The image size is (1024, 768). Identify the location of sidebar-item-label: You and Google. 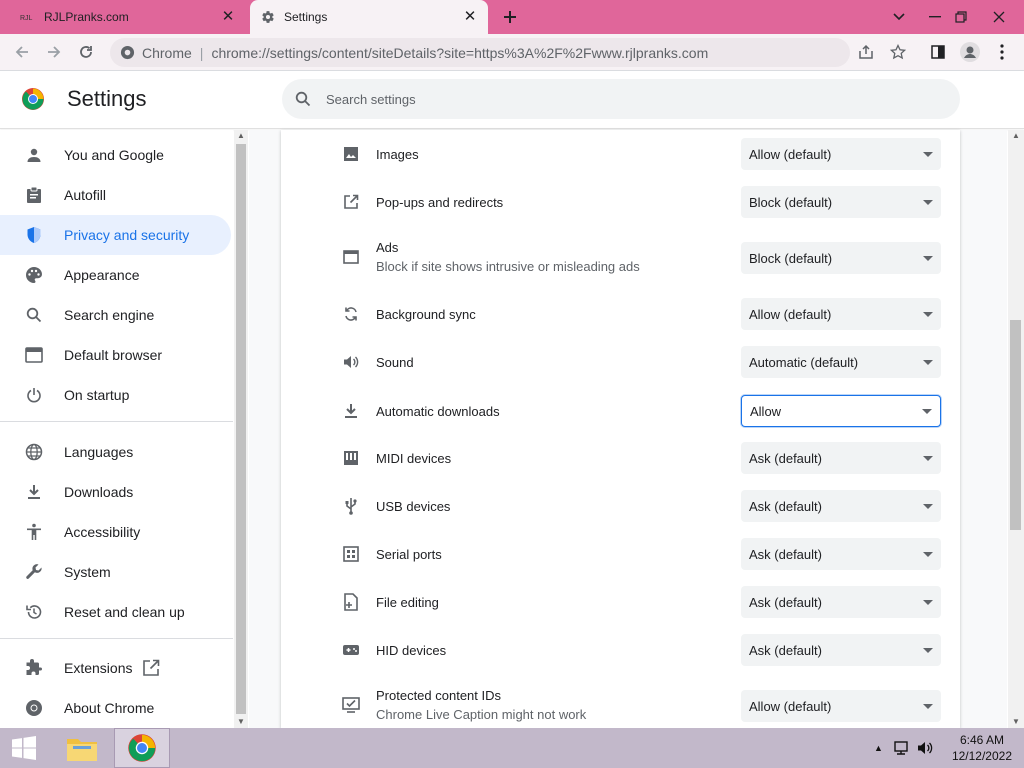
(114, 155).